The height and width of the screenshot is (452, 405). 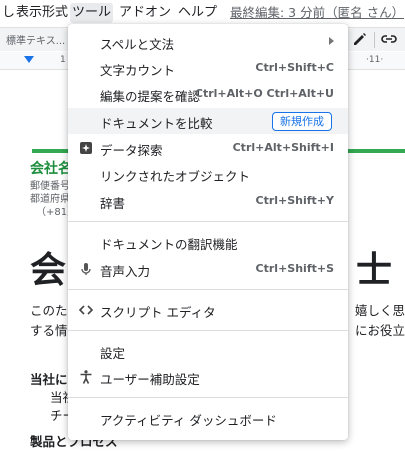 What do you see at coordinates (208, 68) in the screenshot?
I see `menu-item-word-count: 文字カウント Ctrl+Shift+C` at bounding box center [208, 68].